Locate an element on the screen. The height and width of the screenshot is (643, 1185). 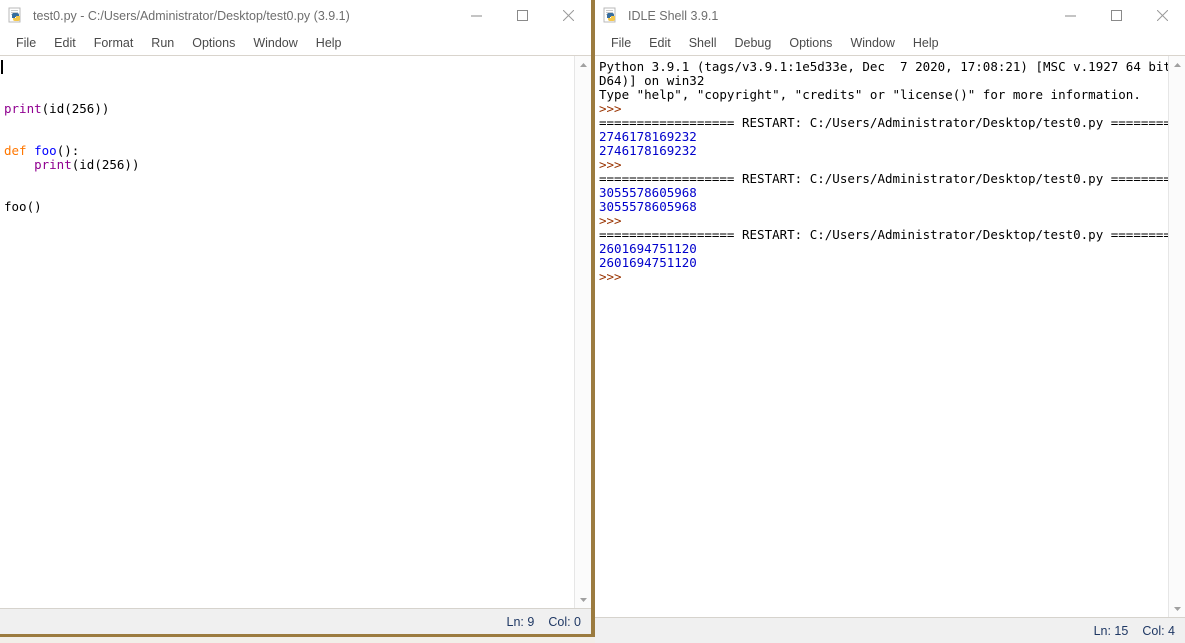
python-file-icon is located at coordinates (16, 15).